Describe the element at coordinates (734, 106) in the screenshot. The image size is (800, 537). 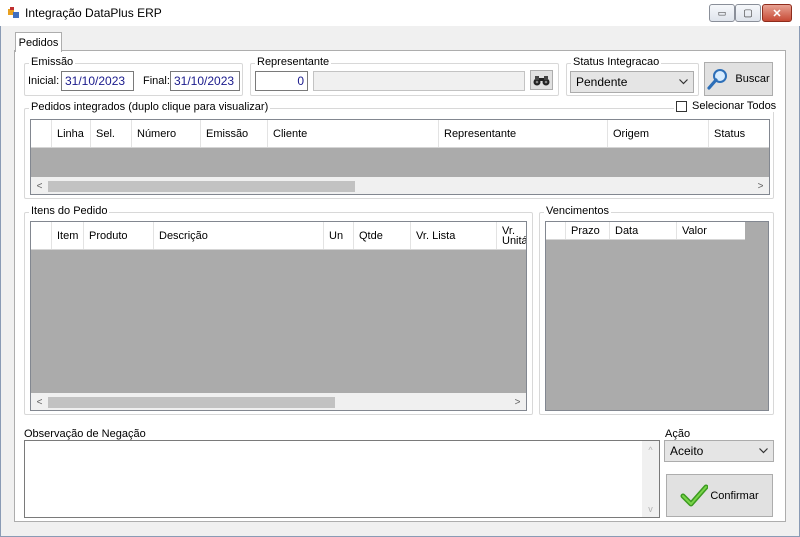
I see `select-all-label: Selecionar Todos` at that location.